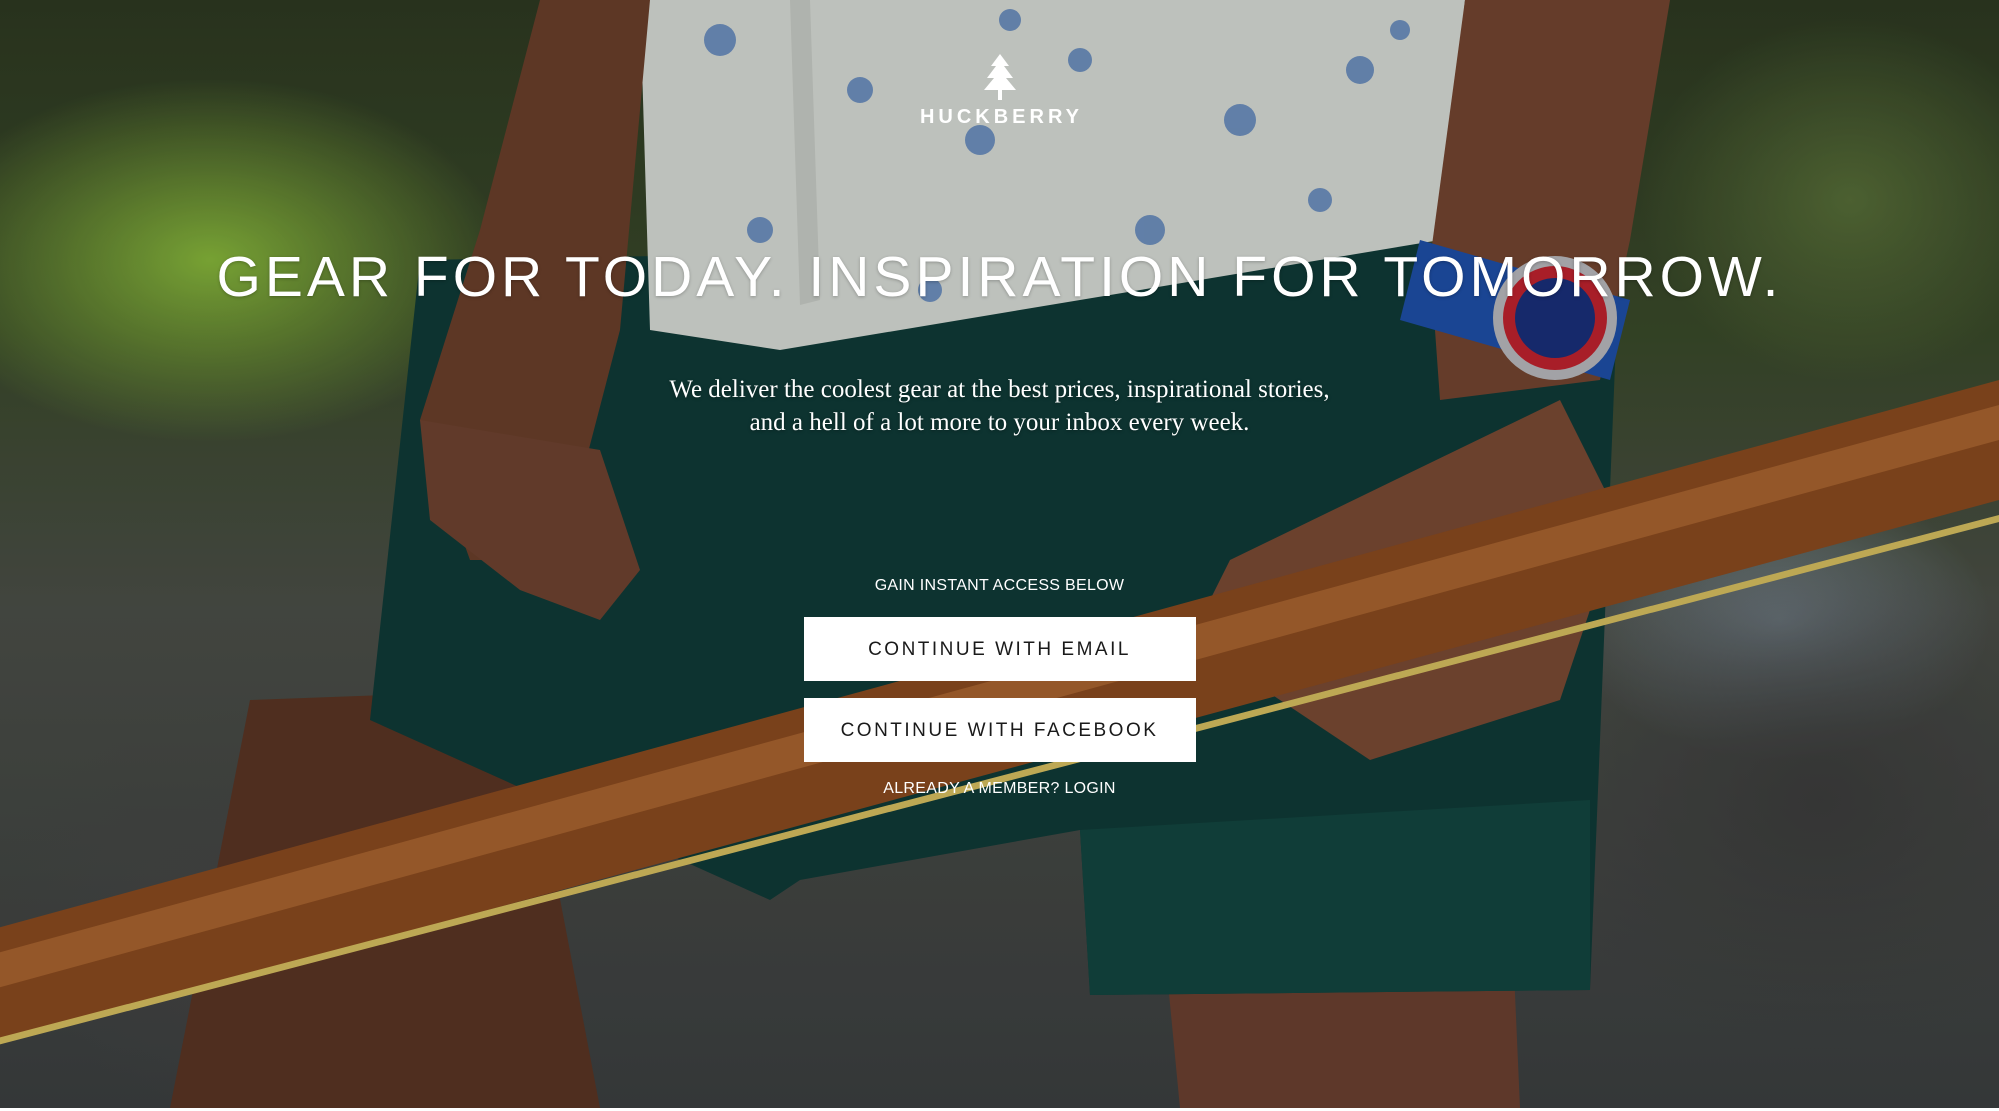  Describe the element at coordinates (999, 730) in the screenshot. I see `continue-with-facebook-button: CONTINUE WITH FACEBOOK` at that location.